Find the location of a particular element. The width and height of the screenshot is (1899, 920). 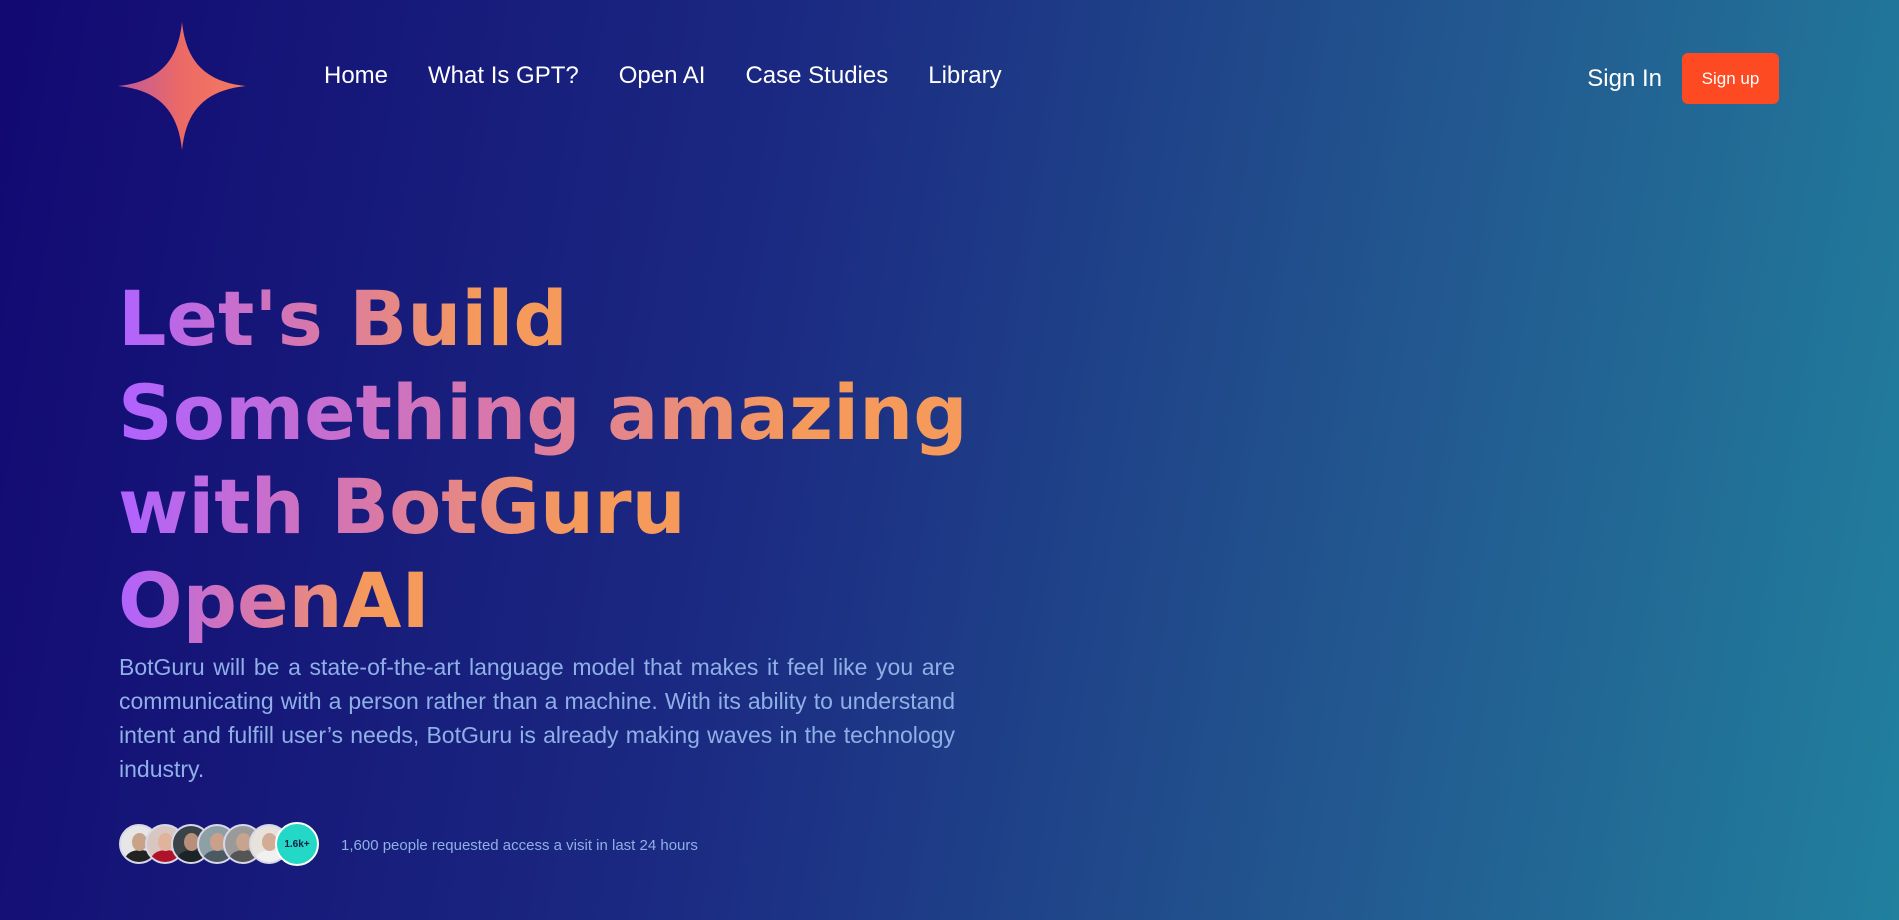

auth-actions: Sign In Sign up is located at coordinates (1683, 78).